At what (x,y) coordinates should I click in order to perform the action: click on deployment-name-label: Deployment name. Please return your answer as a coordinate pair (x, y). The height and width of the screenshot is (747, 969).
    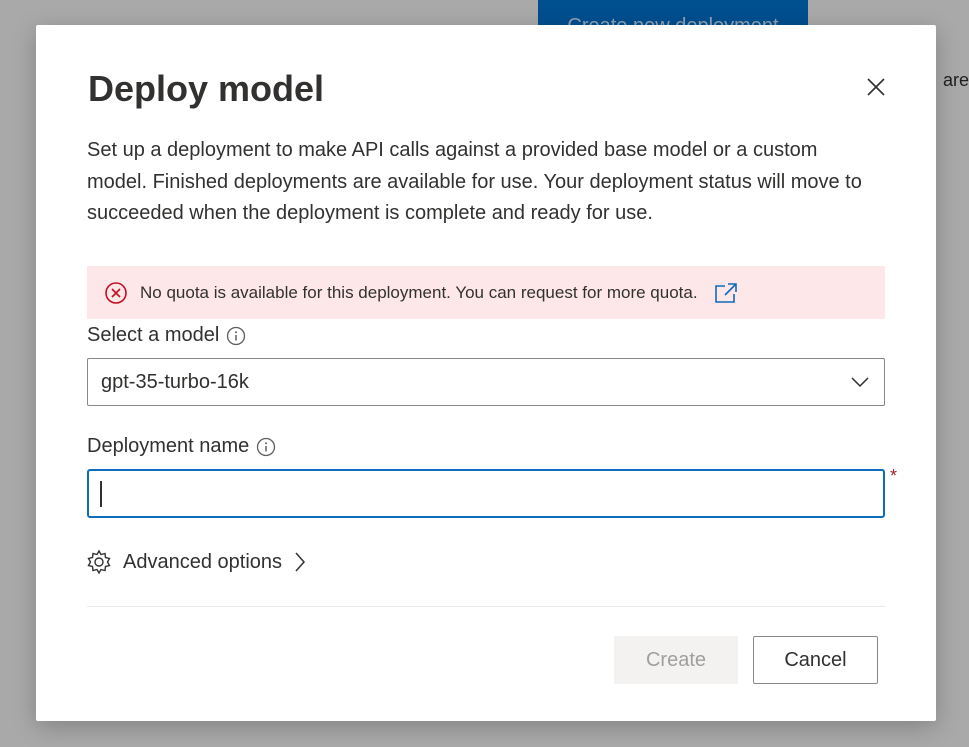
    Looking at the image, I should click on (181, 446).